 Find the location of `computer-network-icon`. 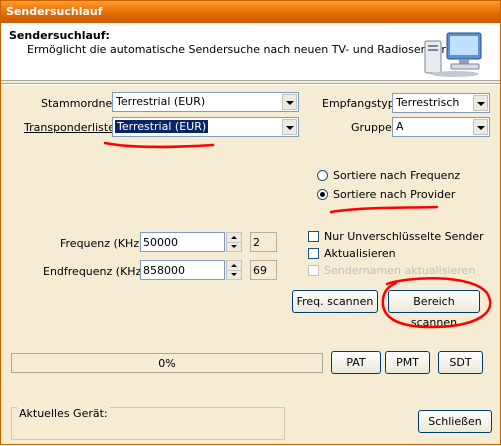

computer-network-icon is located at coordinates (453, 54).